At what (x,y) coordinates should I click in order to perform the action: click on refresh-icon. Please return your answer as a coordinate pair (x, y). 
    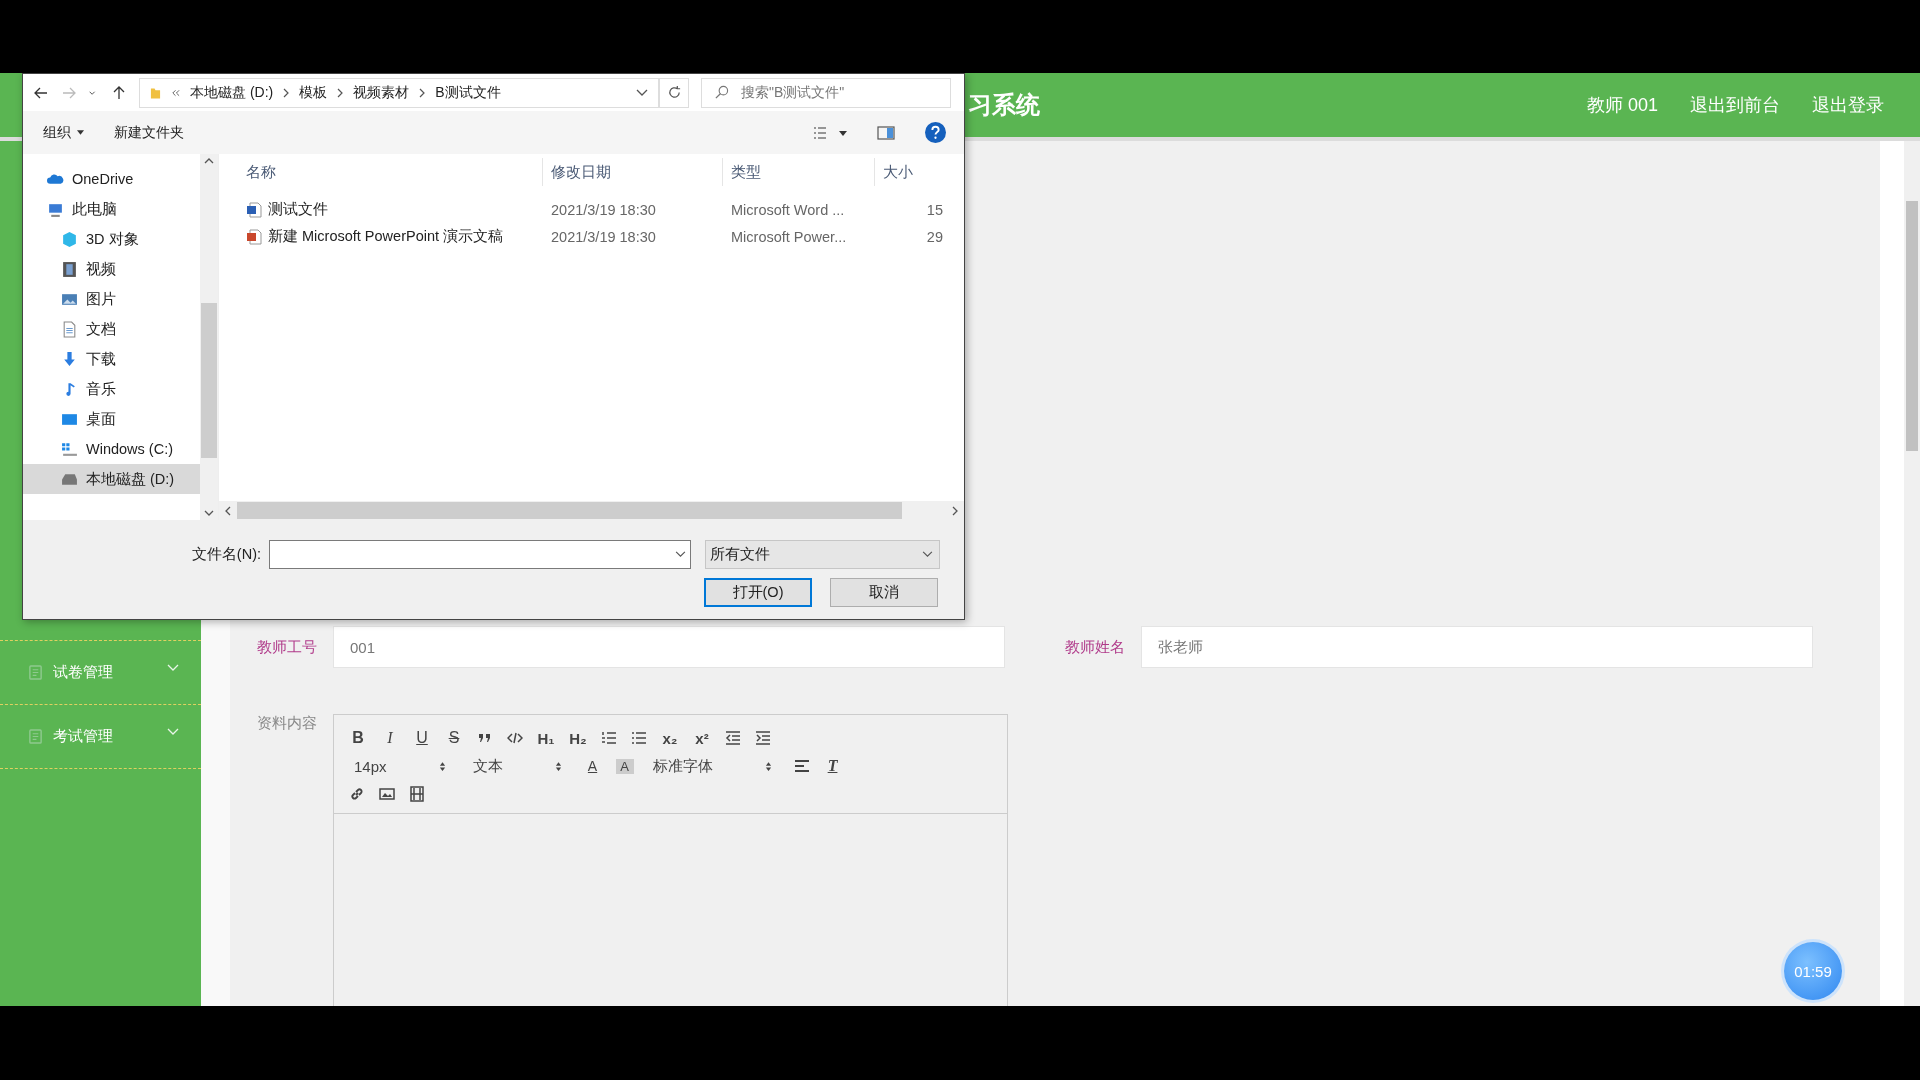
    Looking at the image, I should click on (674, 92).